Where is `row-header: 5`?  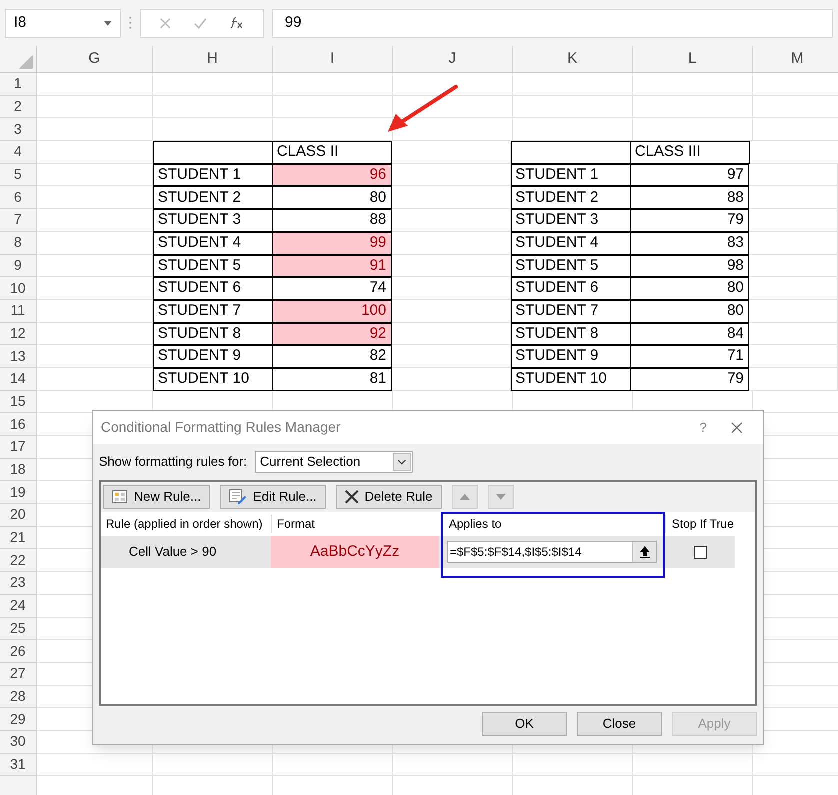
row-header: 5 is located at coordinates (18, 175).